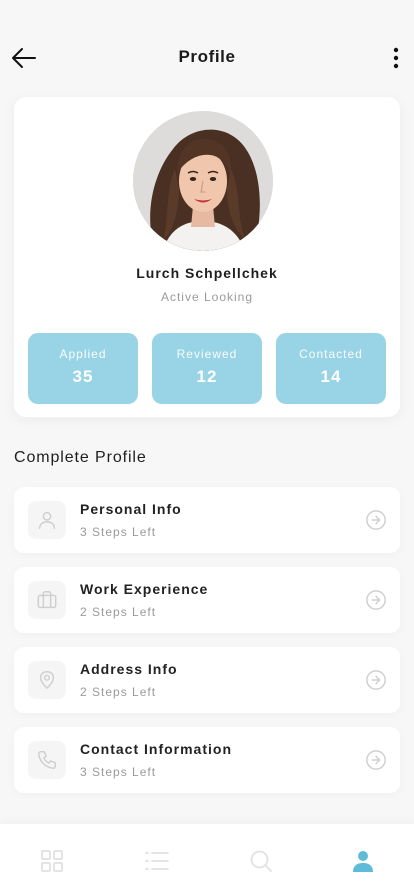 Image resolution: width=414 pixels, height=896 pixels. I want to click on map-pin-icon, so click(47, 680).